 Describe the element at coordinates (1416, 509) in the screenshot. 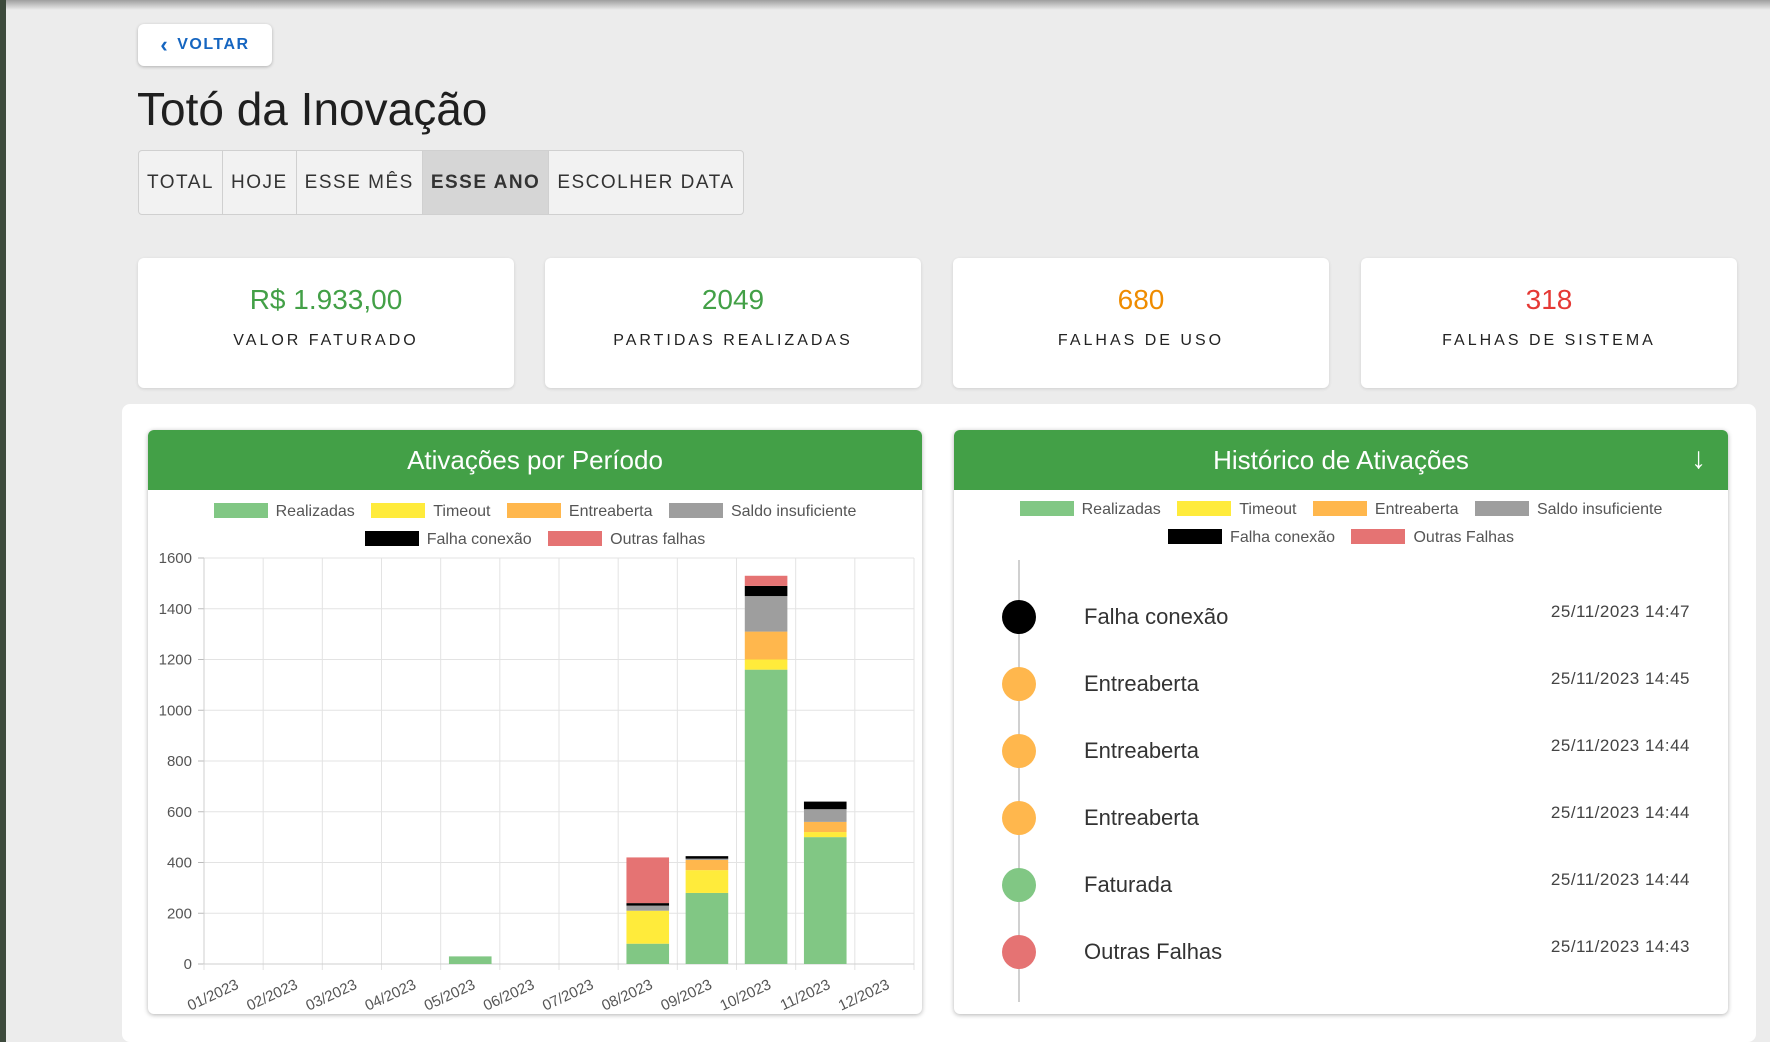

I see `legend-label: Entreaberta` at that location.